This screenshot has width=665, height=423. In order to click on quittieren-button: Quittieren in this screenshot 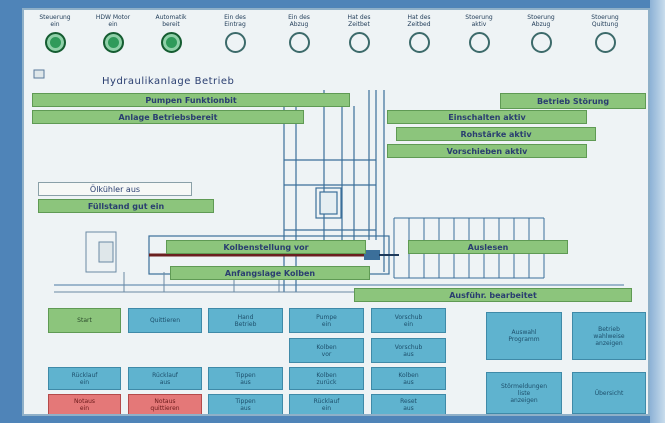, I will do `click(165, 320)`.